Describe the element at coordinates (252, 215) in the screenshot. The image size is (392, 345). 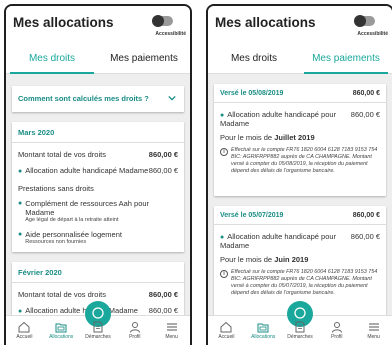
I see `payment-date: Versé le 05/07/2019` at that location.